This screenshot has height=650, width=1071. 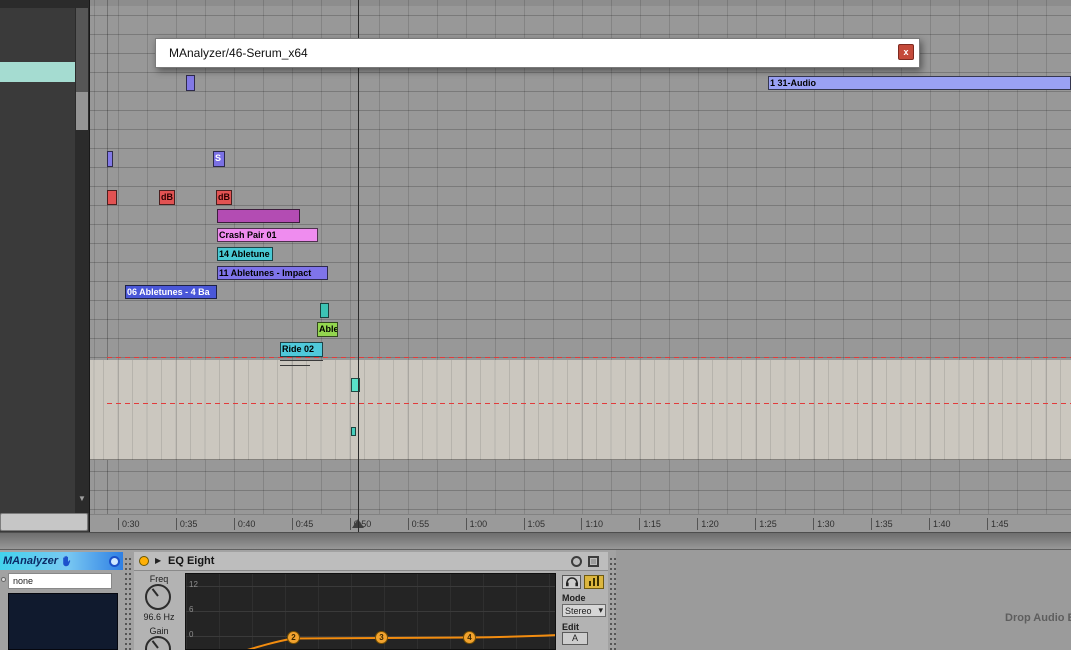 What do you see at coordinates (997, 524) in the screenshot?
I see `time-label-1:45: 1:45` at bounding box center [997, 524].